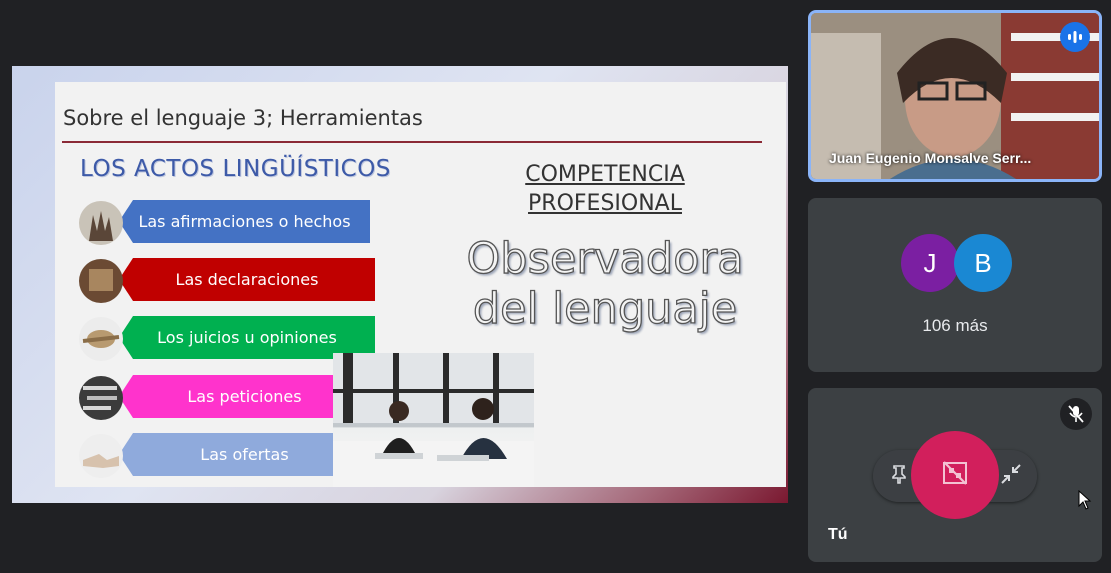  What do you see at coordinates (1085, 502) in the screenshot?
I see `mouse-cursor-icon` at bounding box center [1085, 502].